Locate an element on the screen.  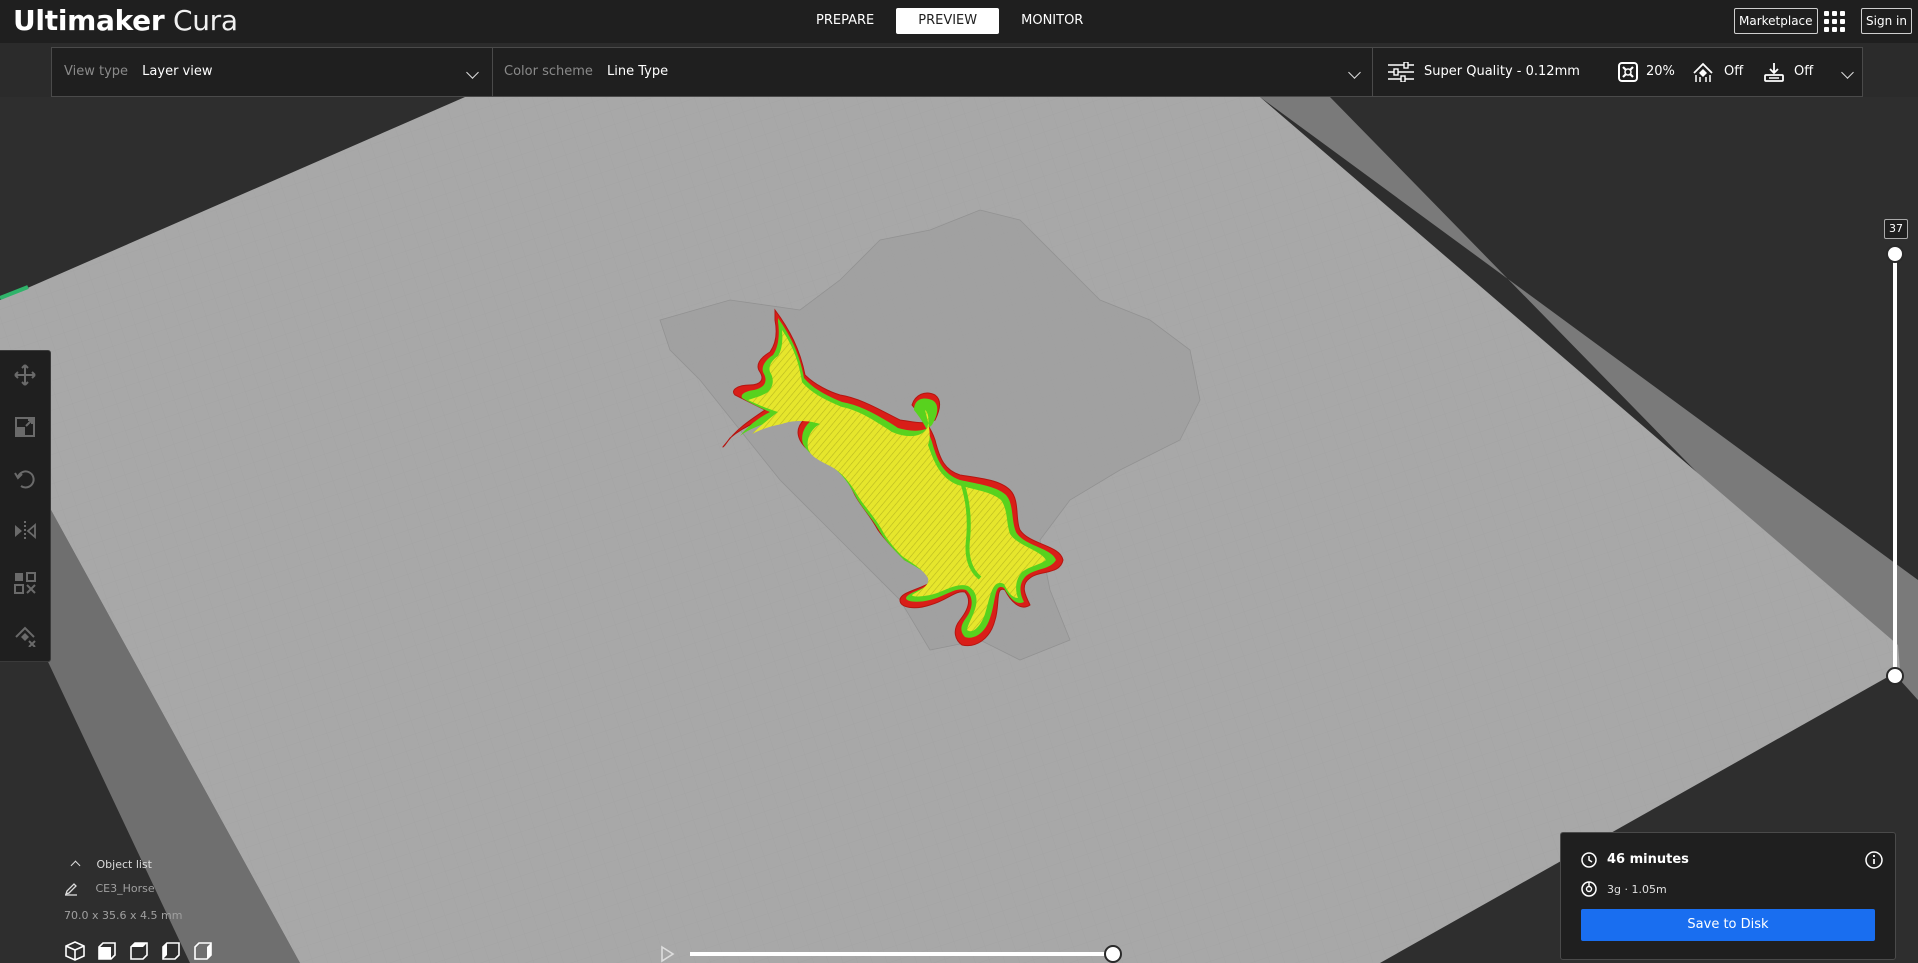
top-view-icon is located at coordinates (139, 951).